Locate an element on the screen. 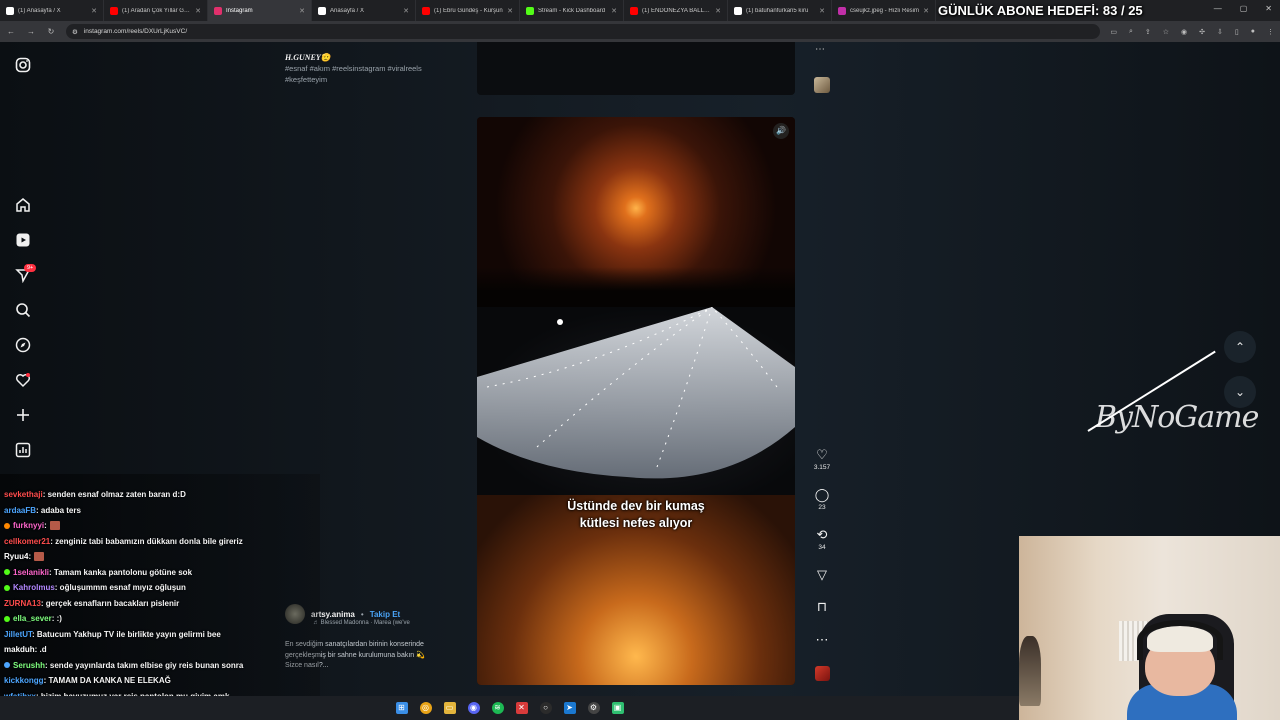 The width and height of the screenshot is (1280, 720). browser-tab: Instagram ✕ is located at coordinates (260, 10).